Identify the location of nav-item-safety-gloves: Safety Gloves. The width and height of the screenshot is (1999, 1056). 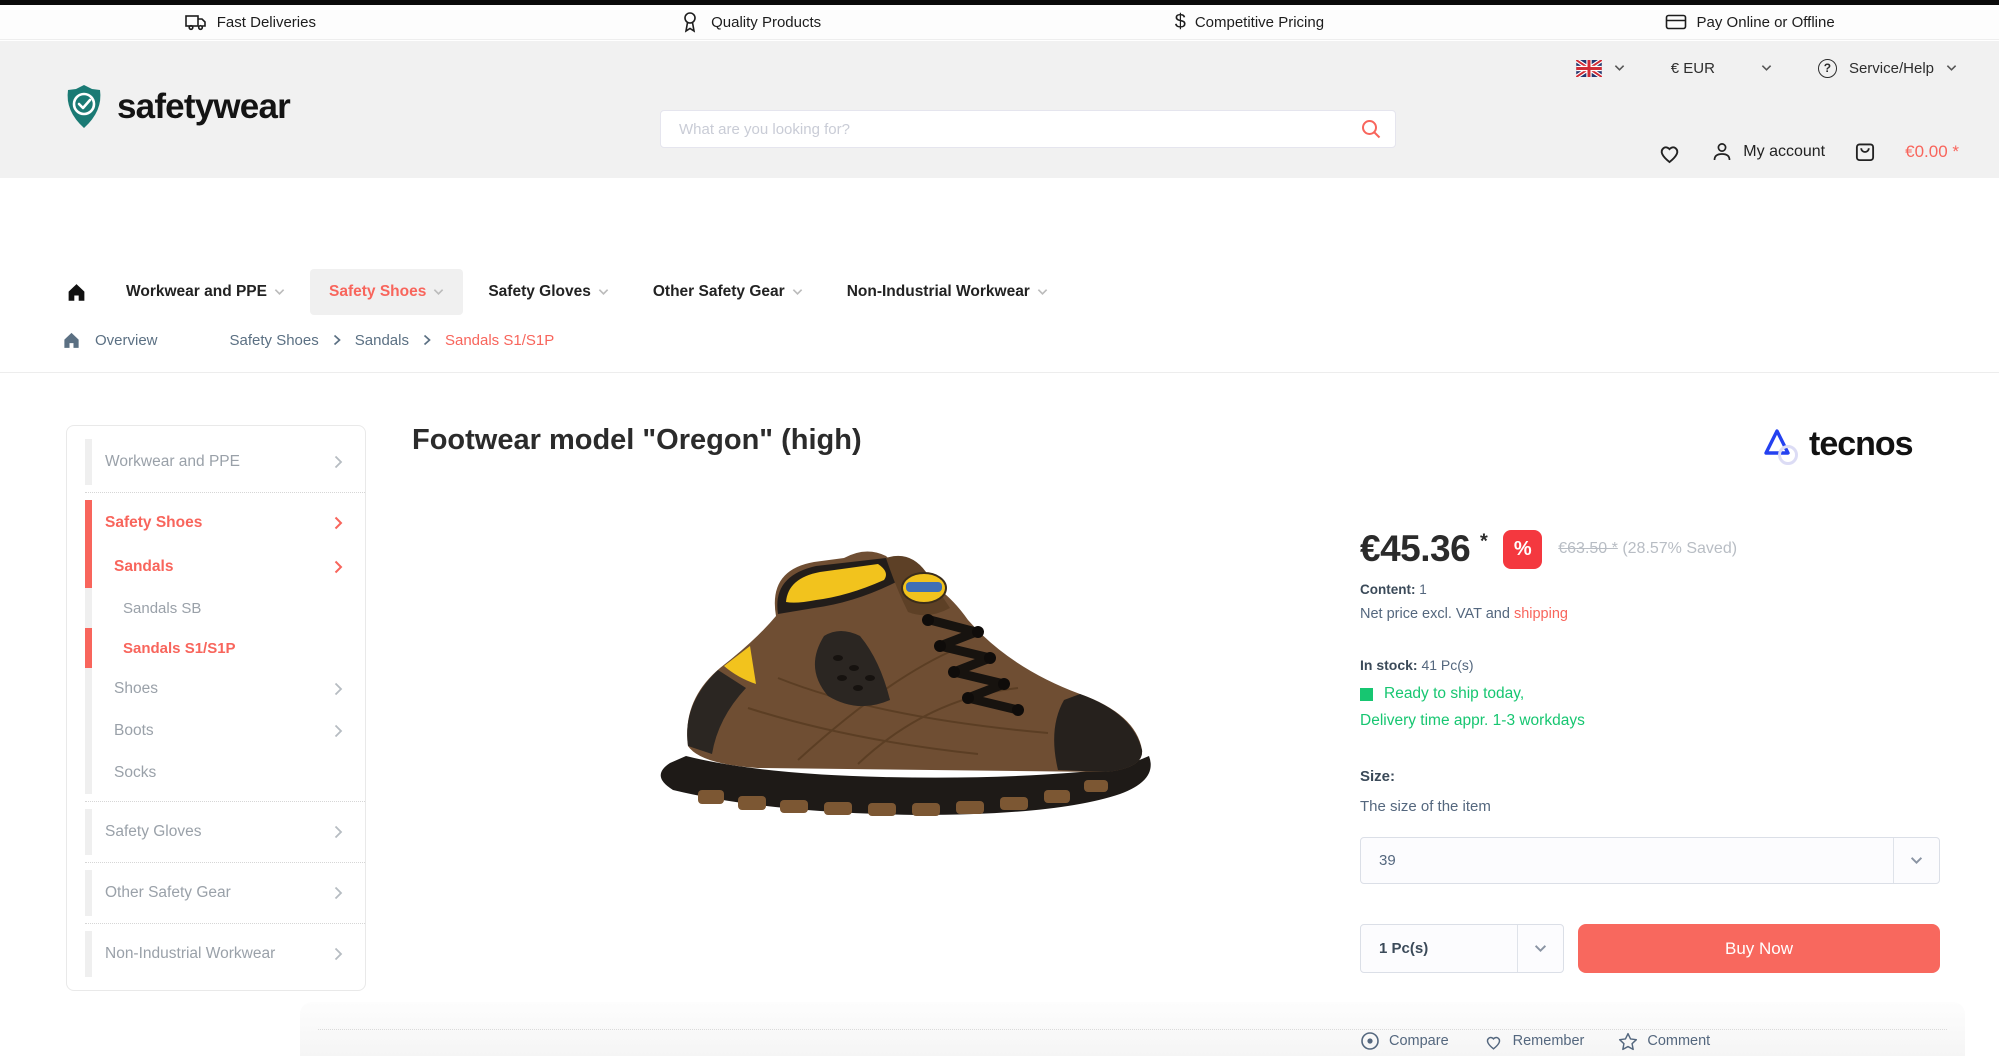
(548, 292).